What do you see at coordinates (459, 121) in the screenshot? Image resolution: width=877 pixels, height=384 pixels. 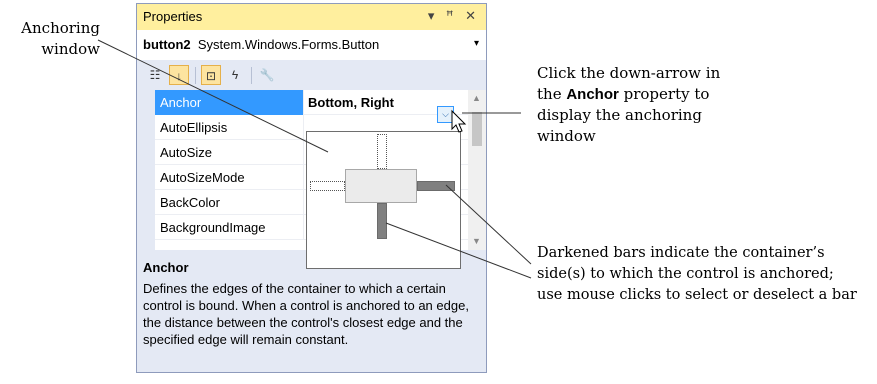 I see `mouse-cursor-icon` at bounding box center [459, 121].